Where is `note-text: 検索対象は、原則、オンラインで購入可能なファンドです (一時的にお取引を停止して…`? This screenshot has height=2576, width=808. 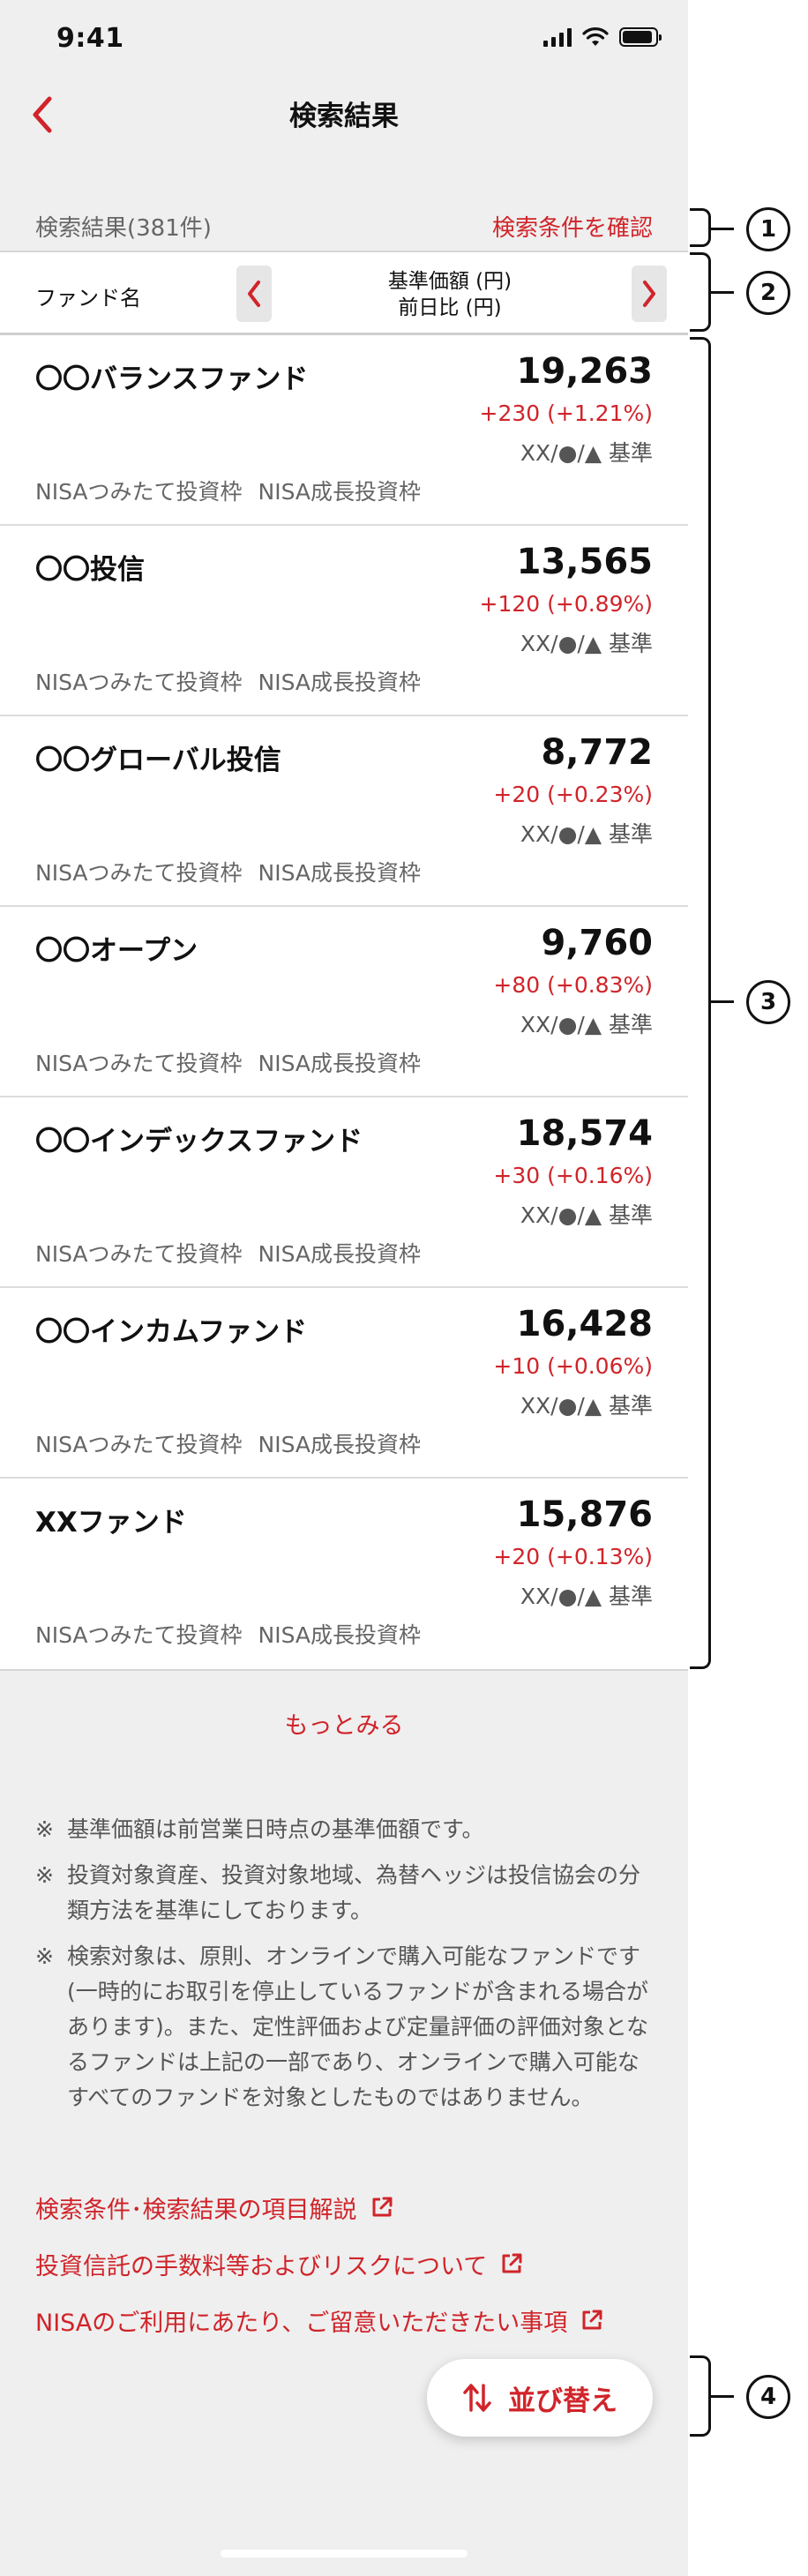 note-text: 検索対象は、原則、オンラインで購入可能なファンドです (一時的にお取引を停止して… is located at coordinates (358, 2027).